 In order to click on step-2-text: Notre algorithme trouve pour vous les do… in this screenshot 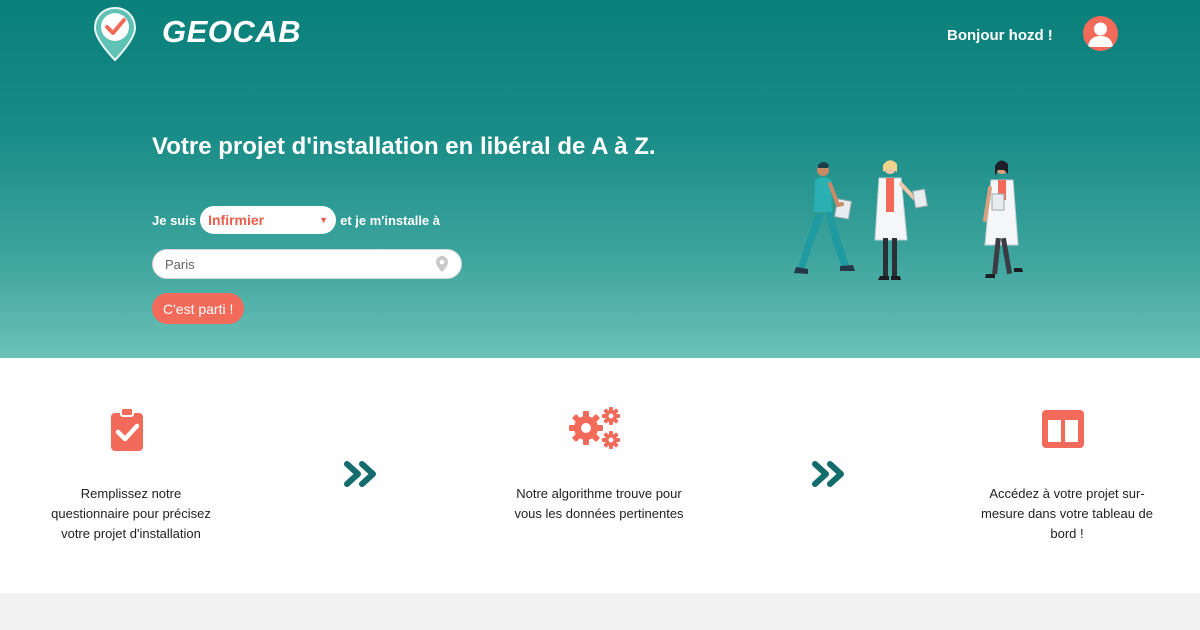, I will do `click(599, 503)`.